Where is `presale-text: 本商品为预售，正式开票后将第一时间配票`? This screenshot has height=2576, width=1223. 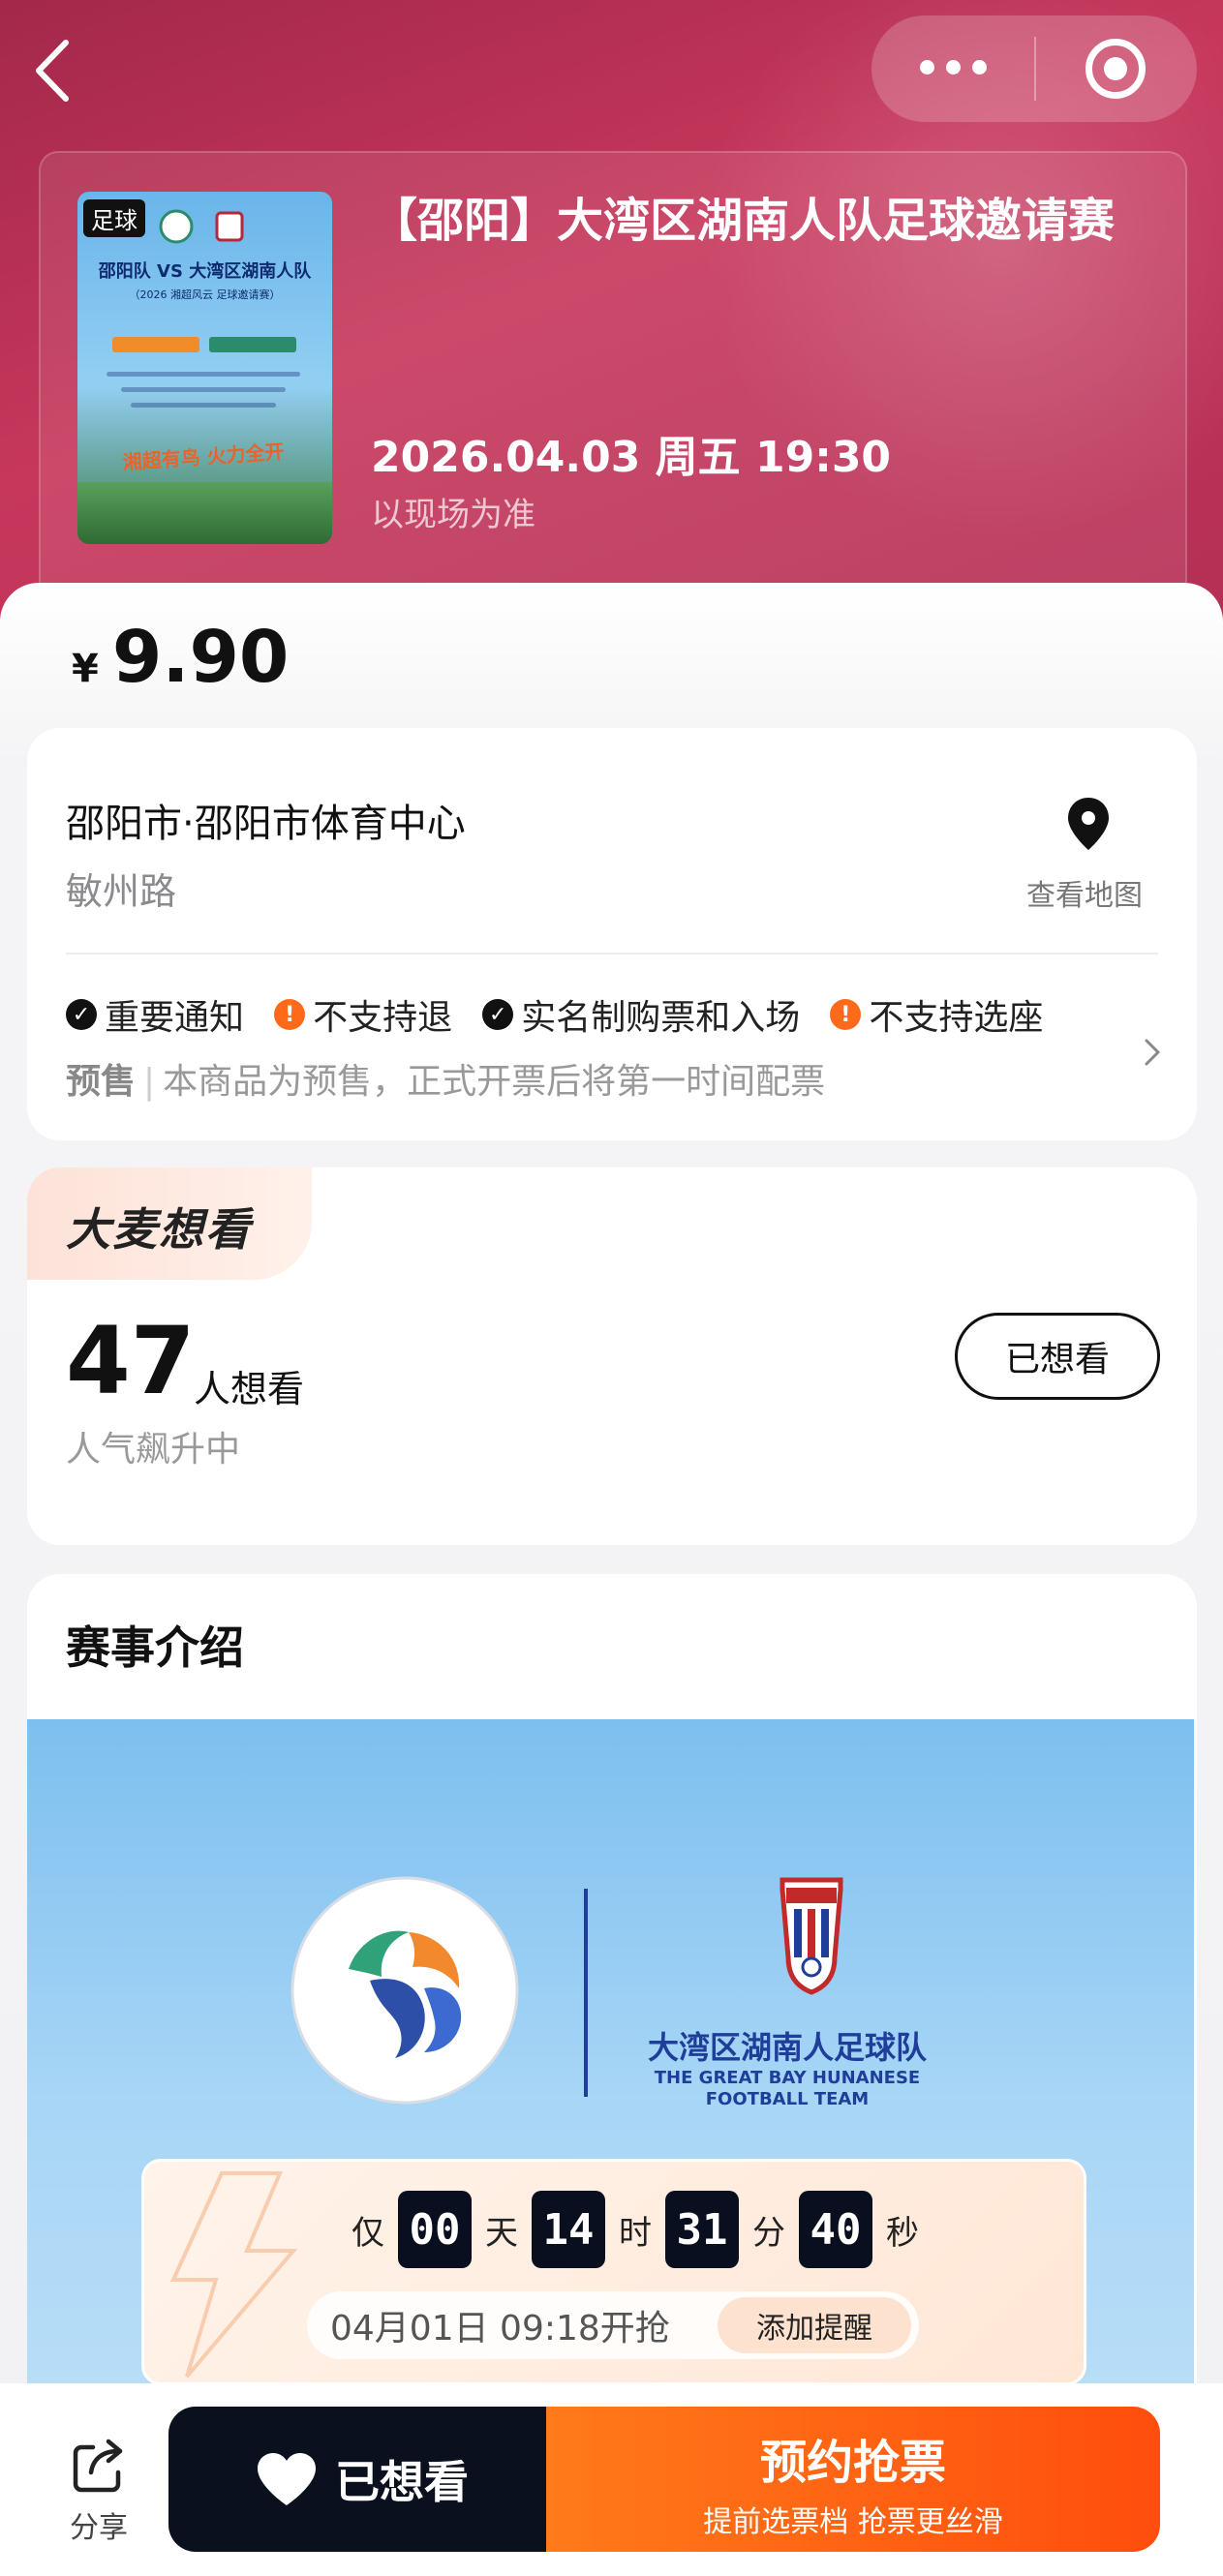 presale-text: 本商品为预售，正式开票后将第一时间配票 is located at coordinates (494, 1082).